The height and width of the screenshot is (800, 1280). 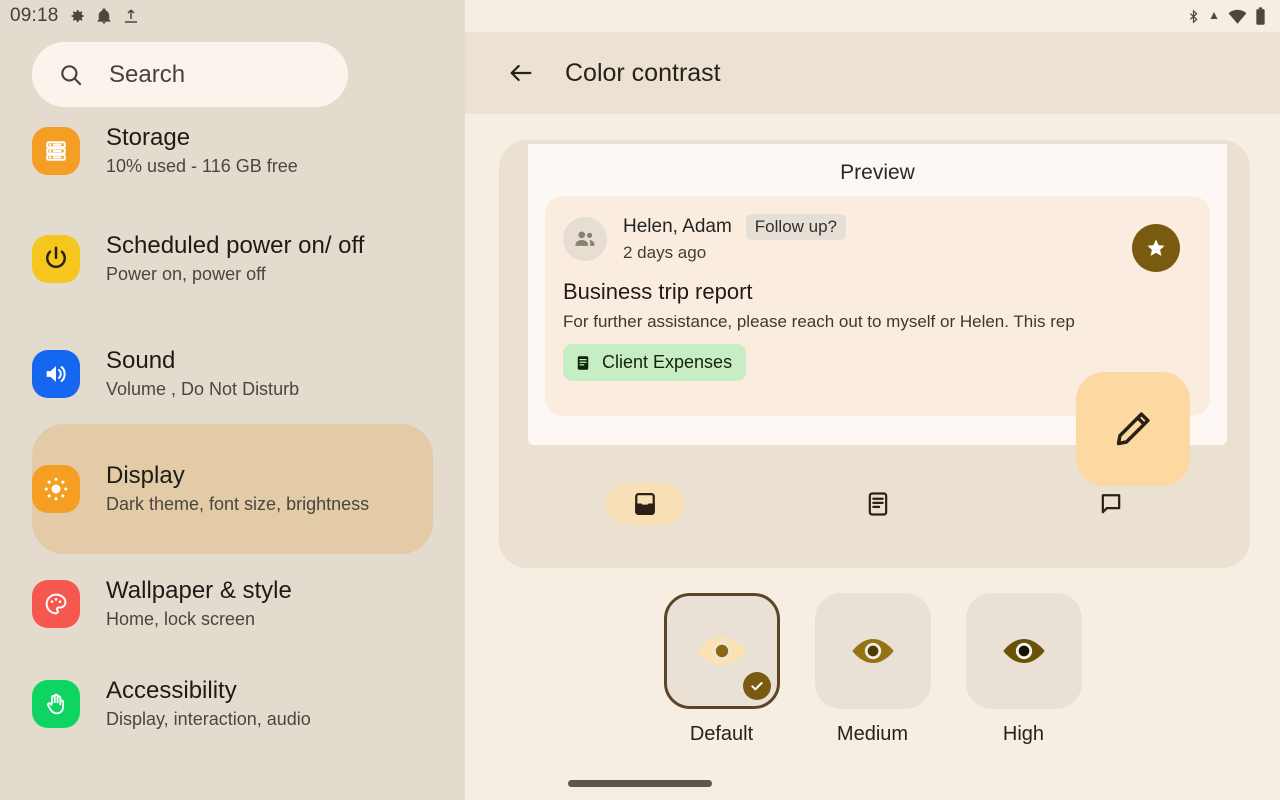 What do you see at coordinates (56, 374) in the screenshot?
I see `speaker-icon` at bounding box center [56, 374].